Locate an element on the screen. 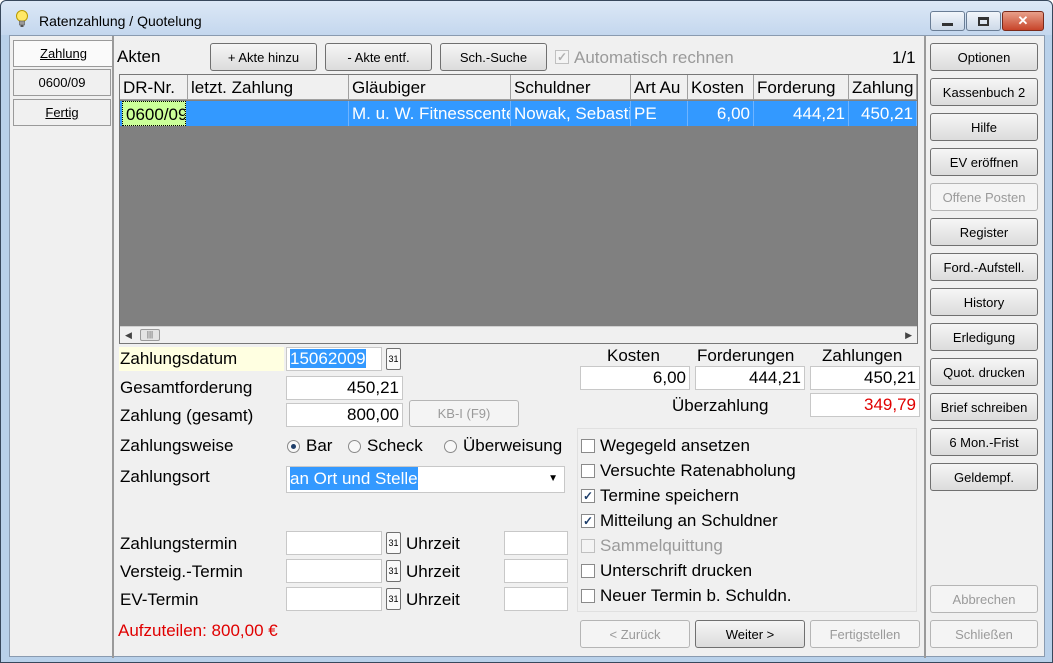 This screenshot has width=1053, height=663. cancel-button: Abbrechen is located at coordinates (984, 599).